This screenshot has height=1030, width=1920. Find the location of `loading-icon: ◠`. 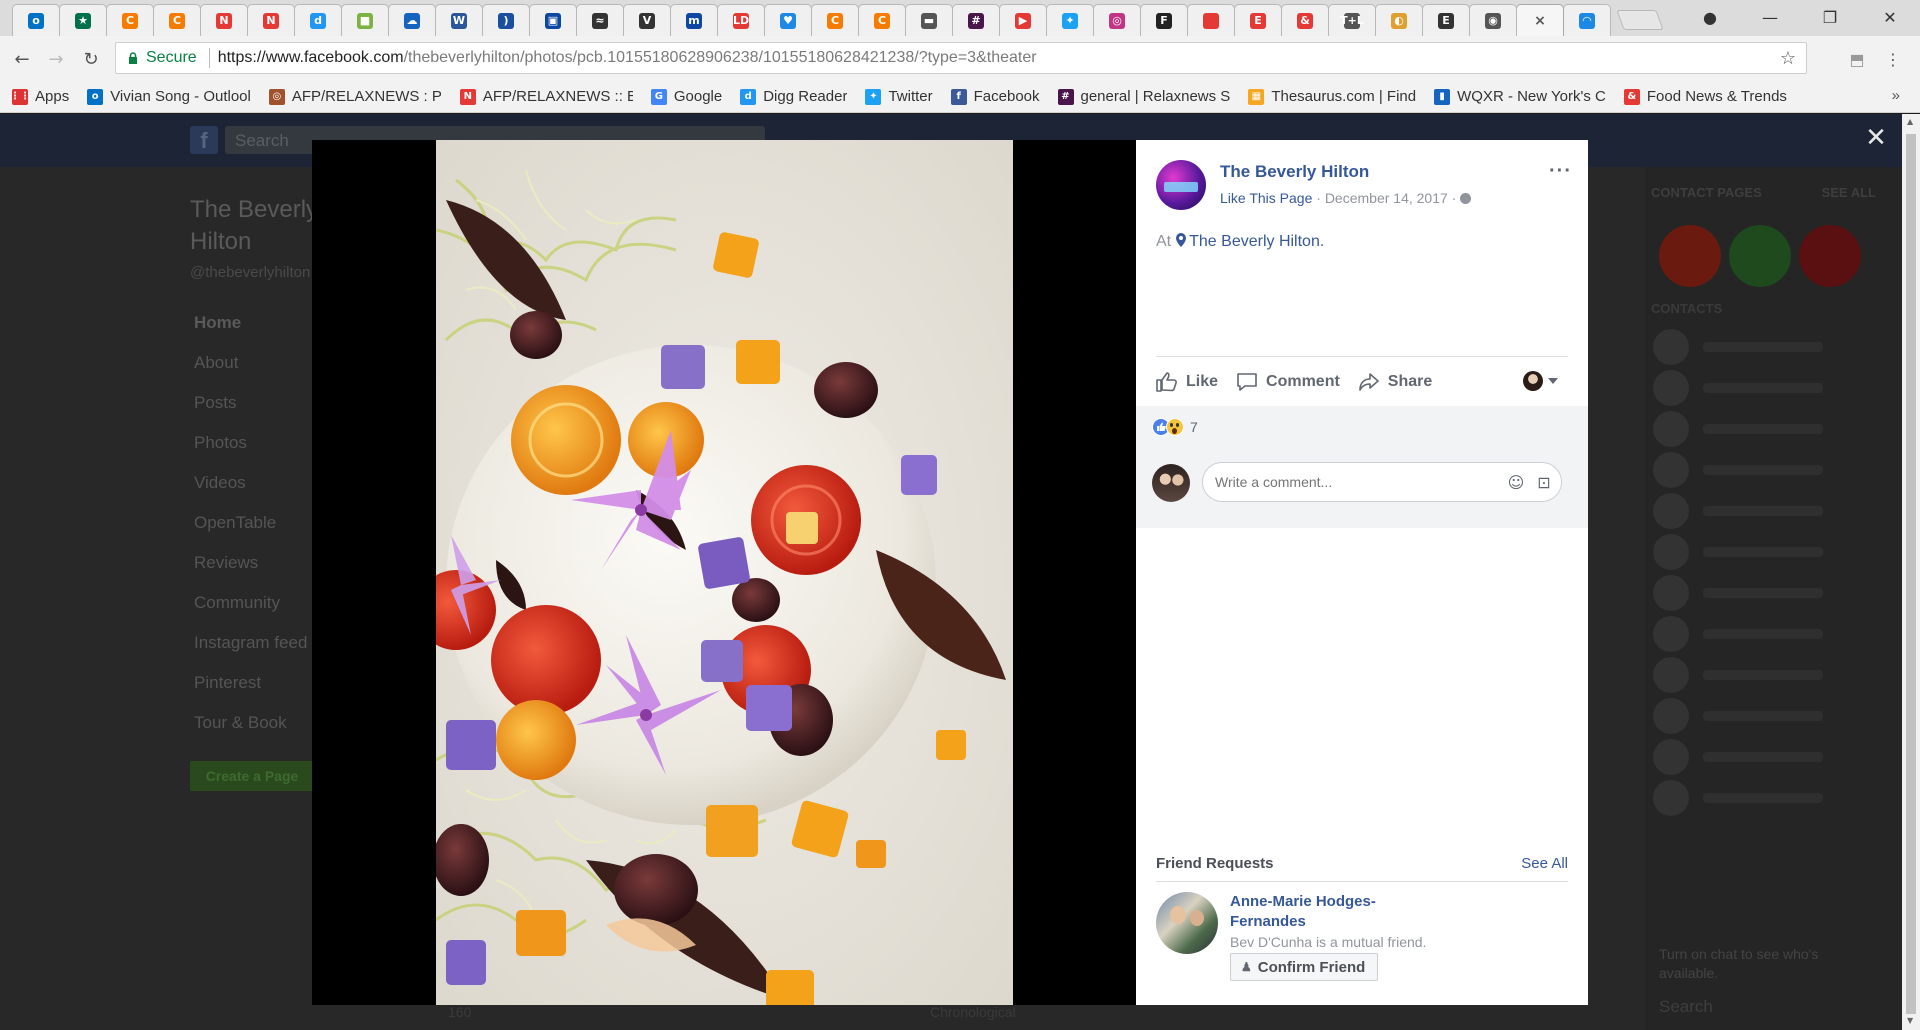

loading-icon: ◠ is located at coordinates (1587, 20).